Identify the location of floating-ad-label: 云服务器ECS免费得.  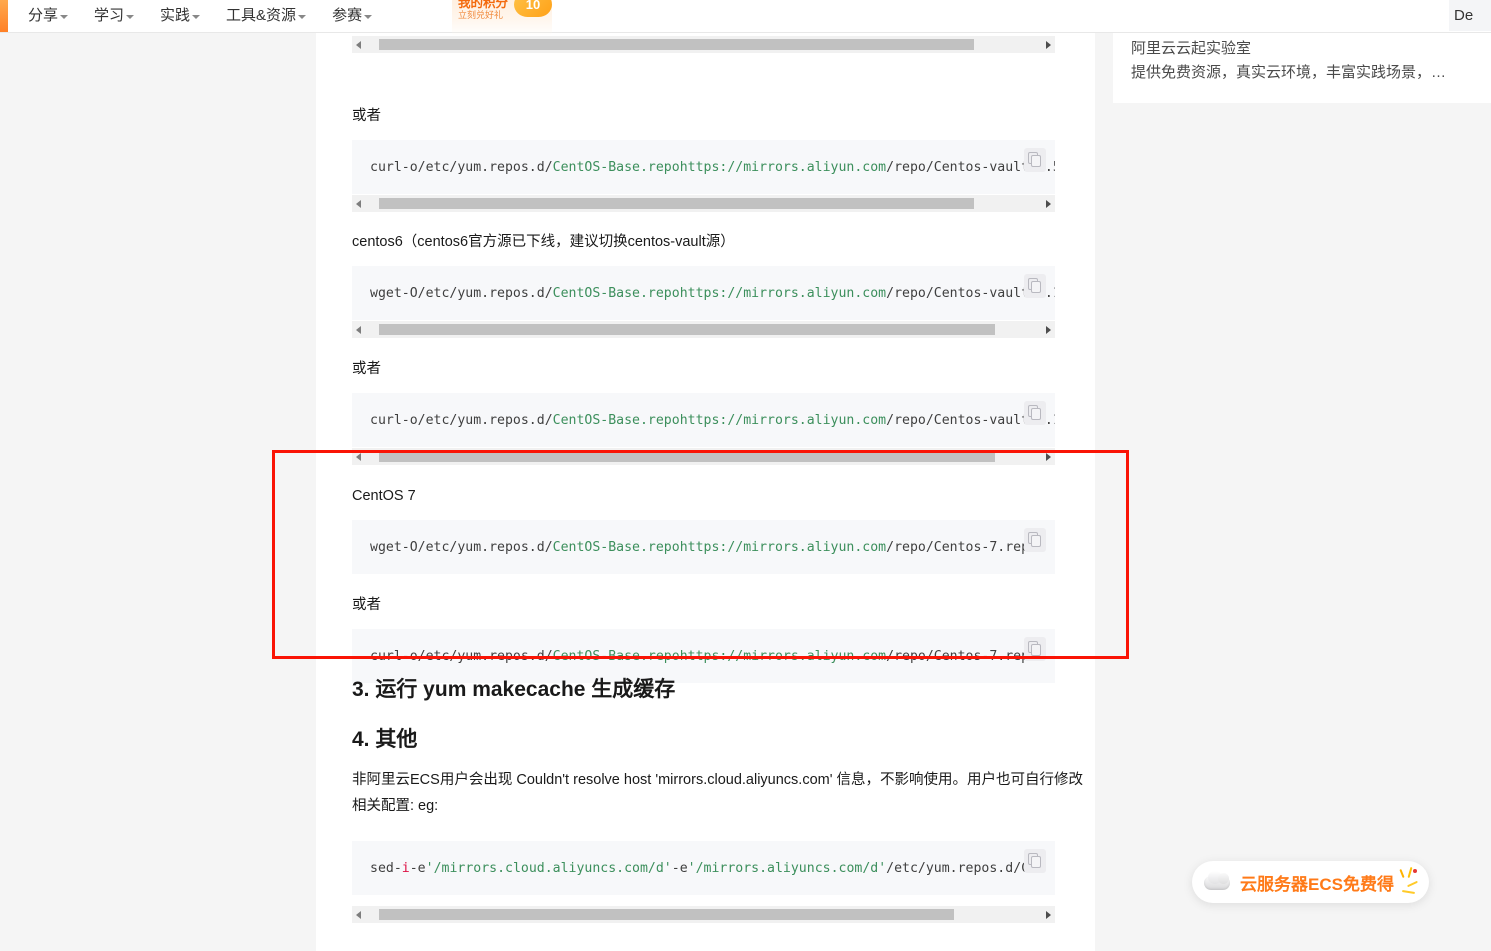
(1317, 884).